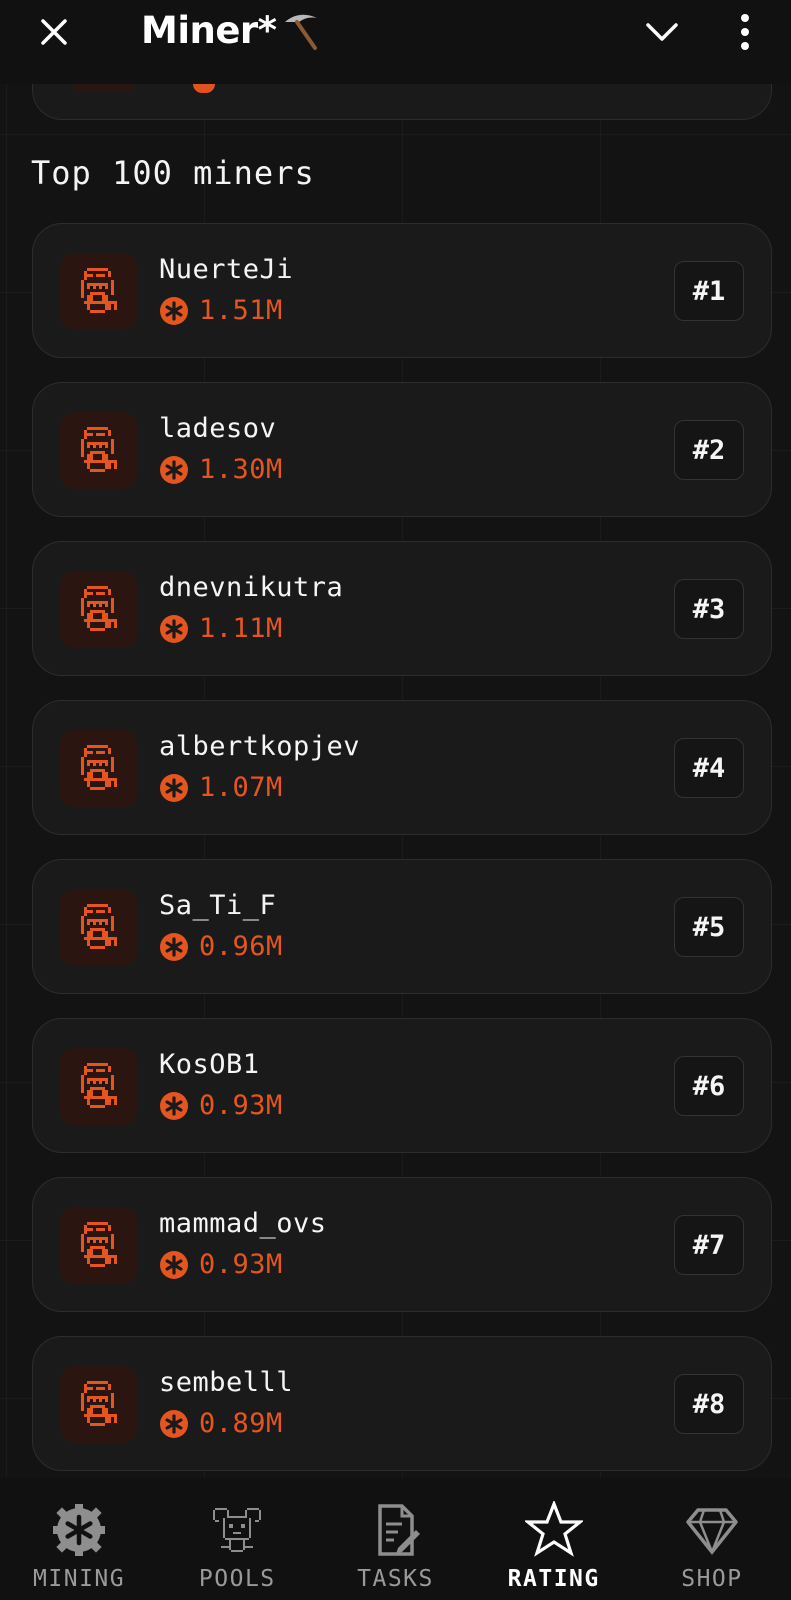  I want to click on score-row: 0.96M, so click(221, 946).